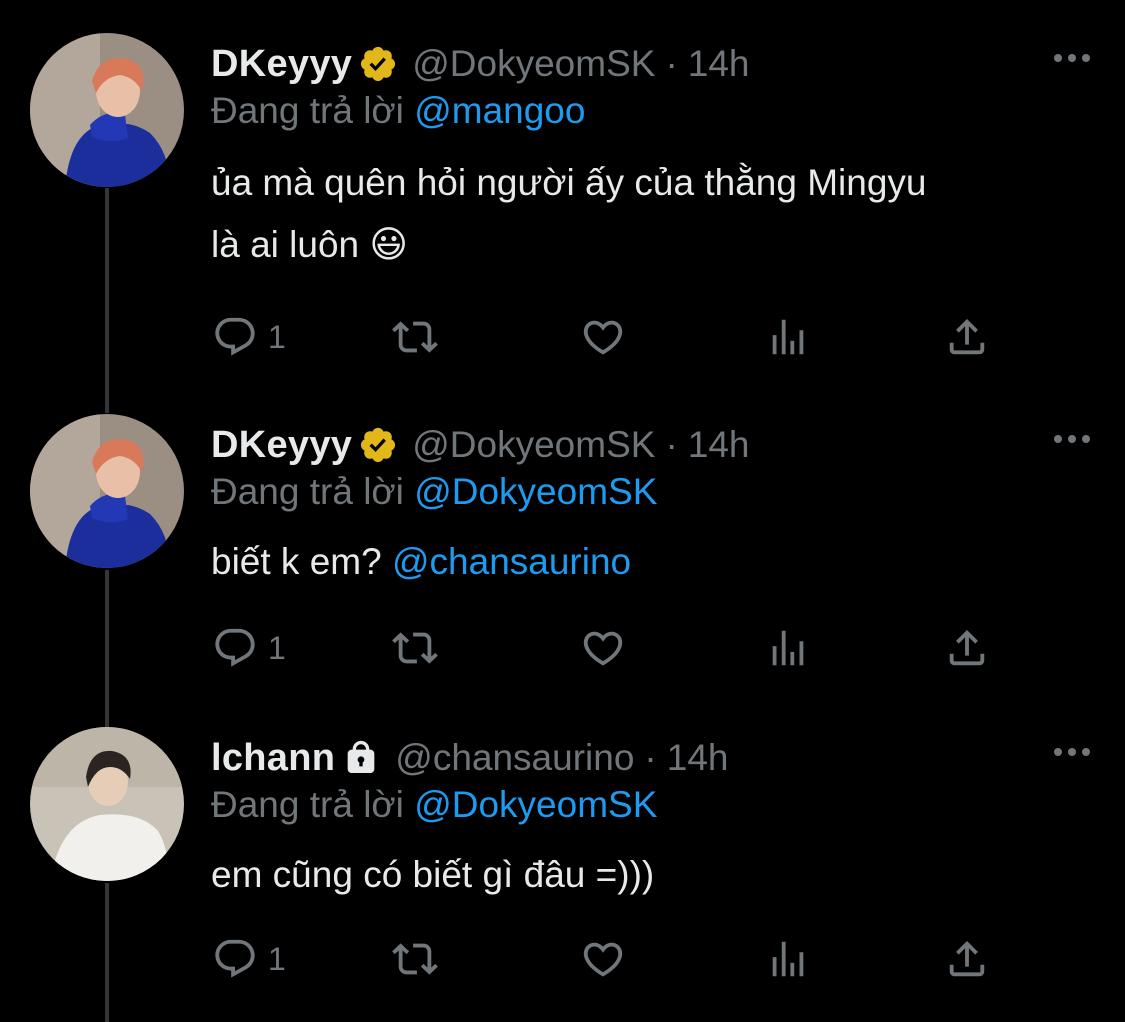  I want to click on tweet-text: em cũng có biết gì đâu =))), so click(651, 875).